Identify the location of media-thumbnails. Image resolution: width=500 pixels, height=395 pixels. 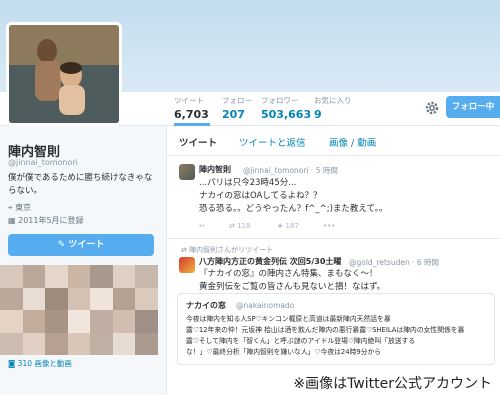
(79, 310).